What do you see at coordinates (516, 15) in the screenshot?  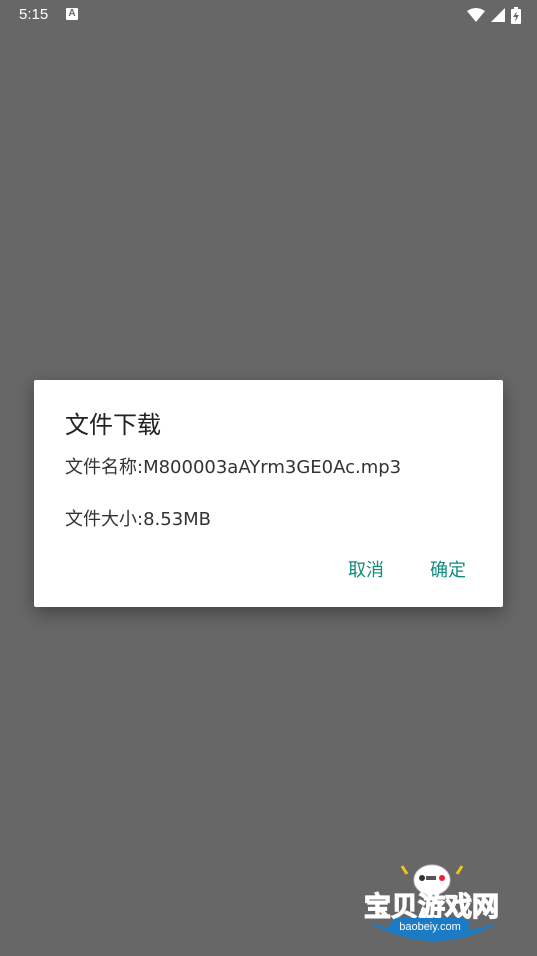 I see `battery-charging-icon` at bounding box center [516, 15].